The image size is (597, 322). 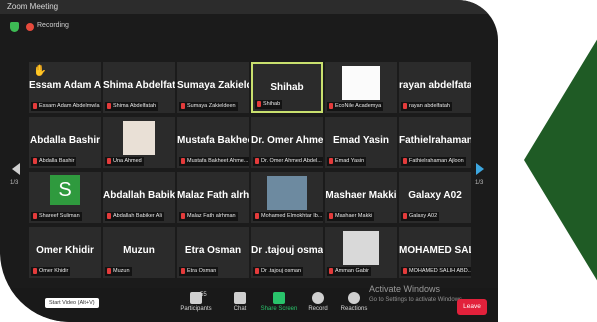 I want to click on participant-tile: Mashaer Makki Mashaer Makki, so click(x=361, y=197).